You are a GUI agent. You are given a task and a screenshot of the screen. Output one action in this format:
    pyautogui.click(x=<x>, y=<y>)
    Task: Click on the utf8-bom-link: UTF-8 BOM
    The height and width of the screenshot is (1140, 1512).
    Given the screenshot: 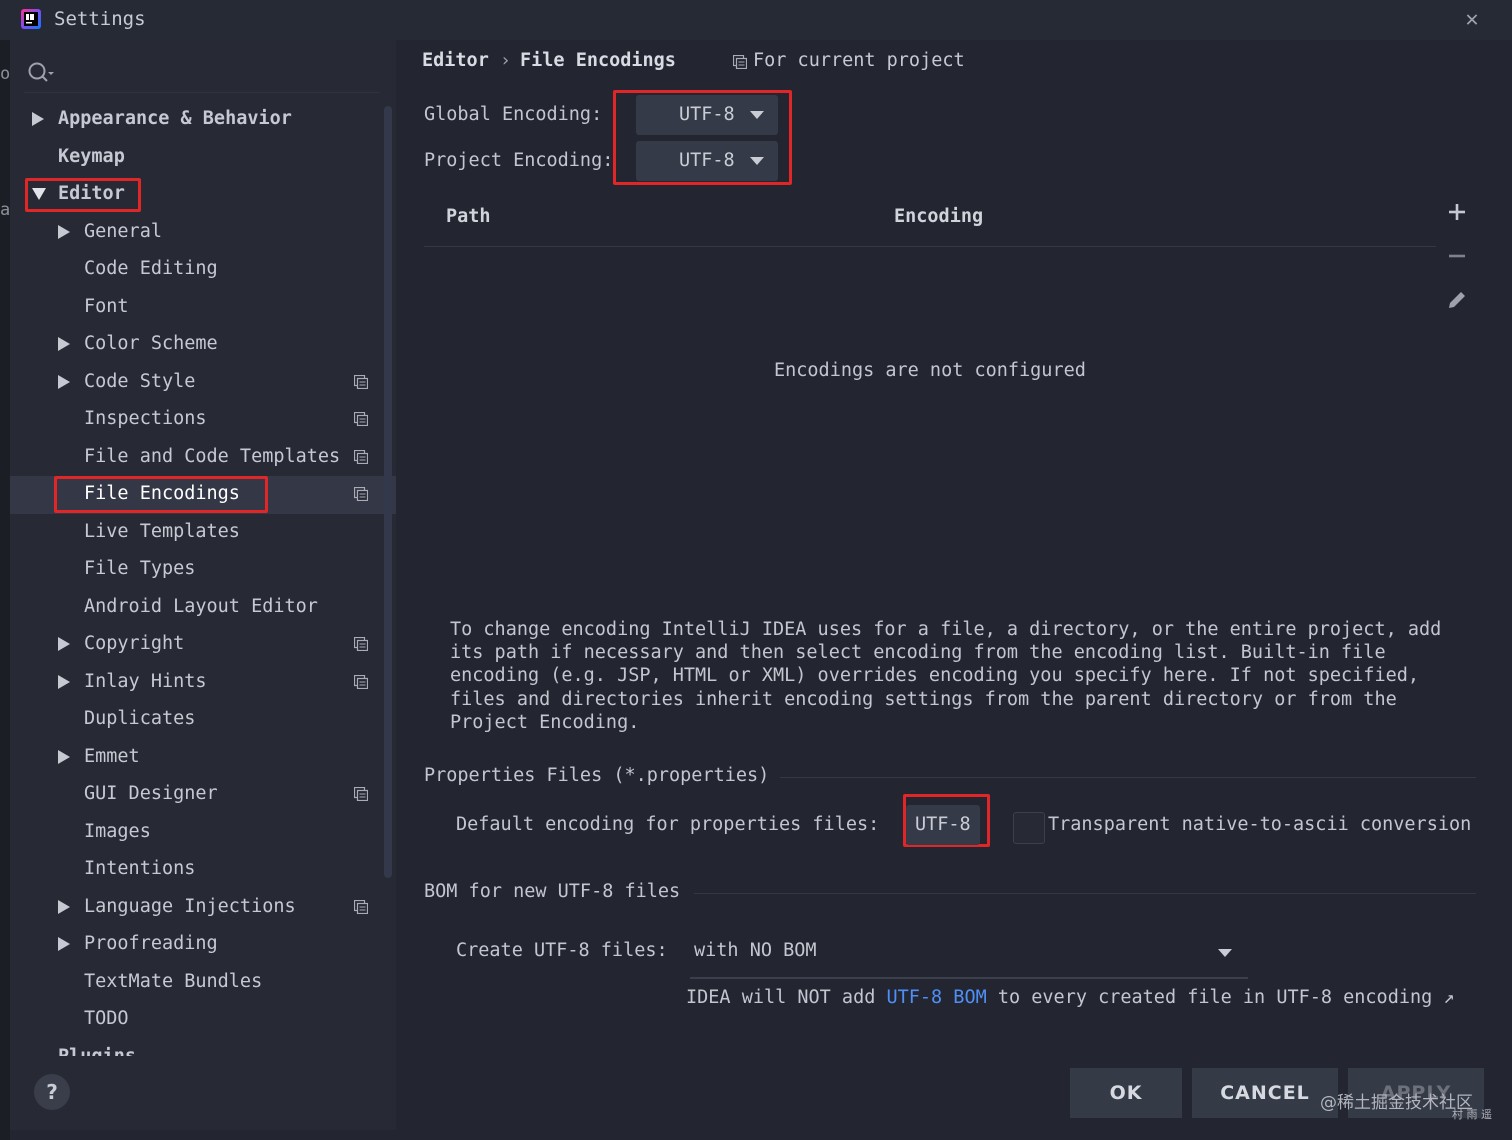 What is the action you would take?
    pyautogui.click(x=936, y=997)
    